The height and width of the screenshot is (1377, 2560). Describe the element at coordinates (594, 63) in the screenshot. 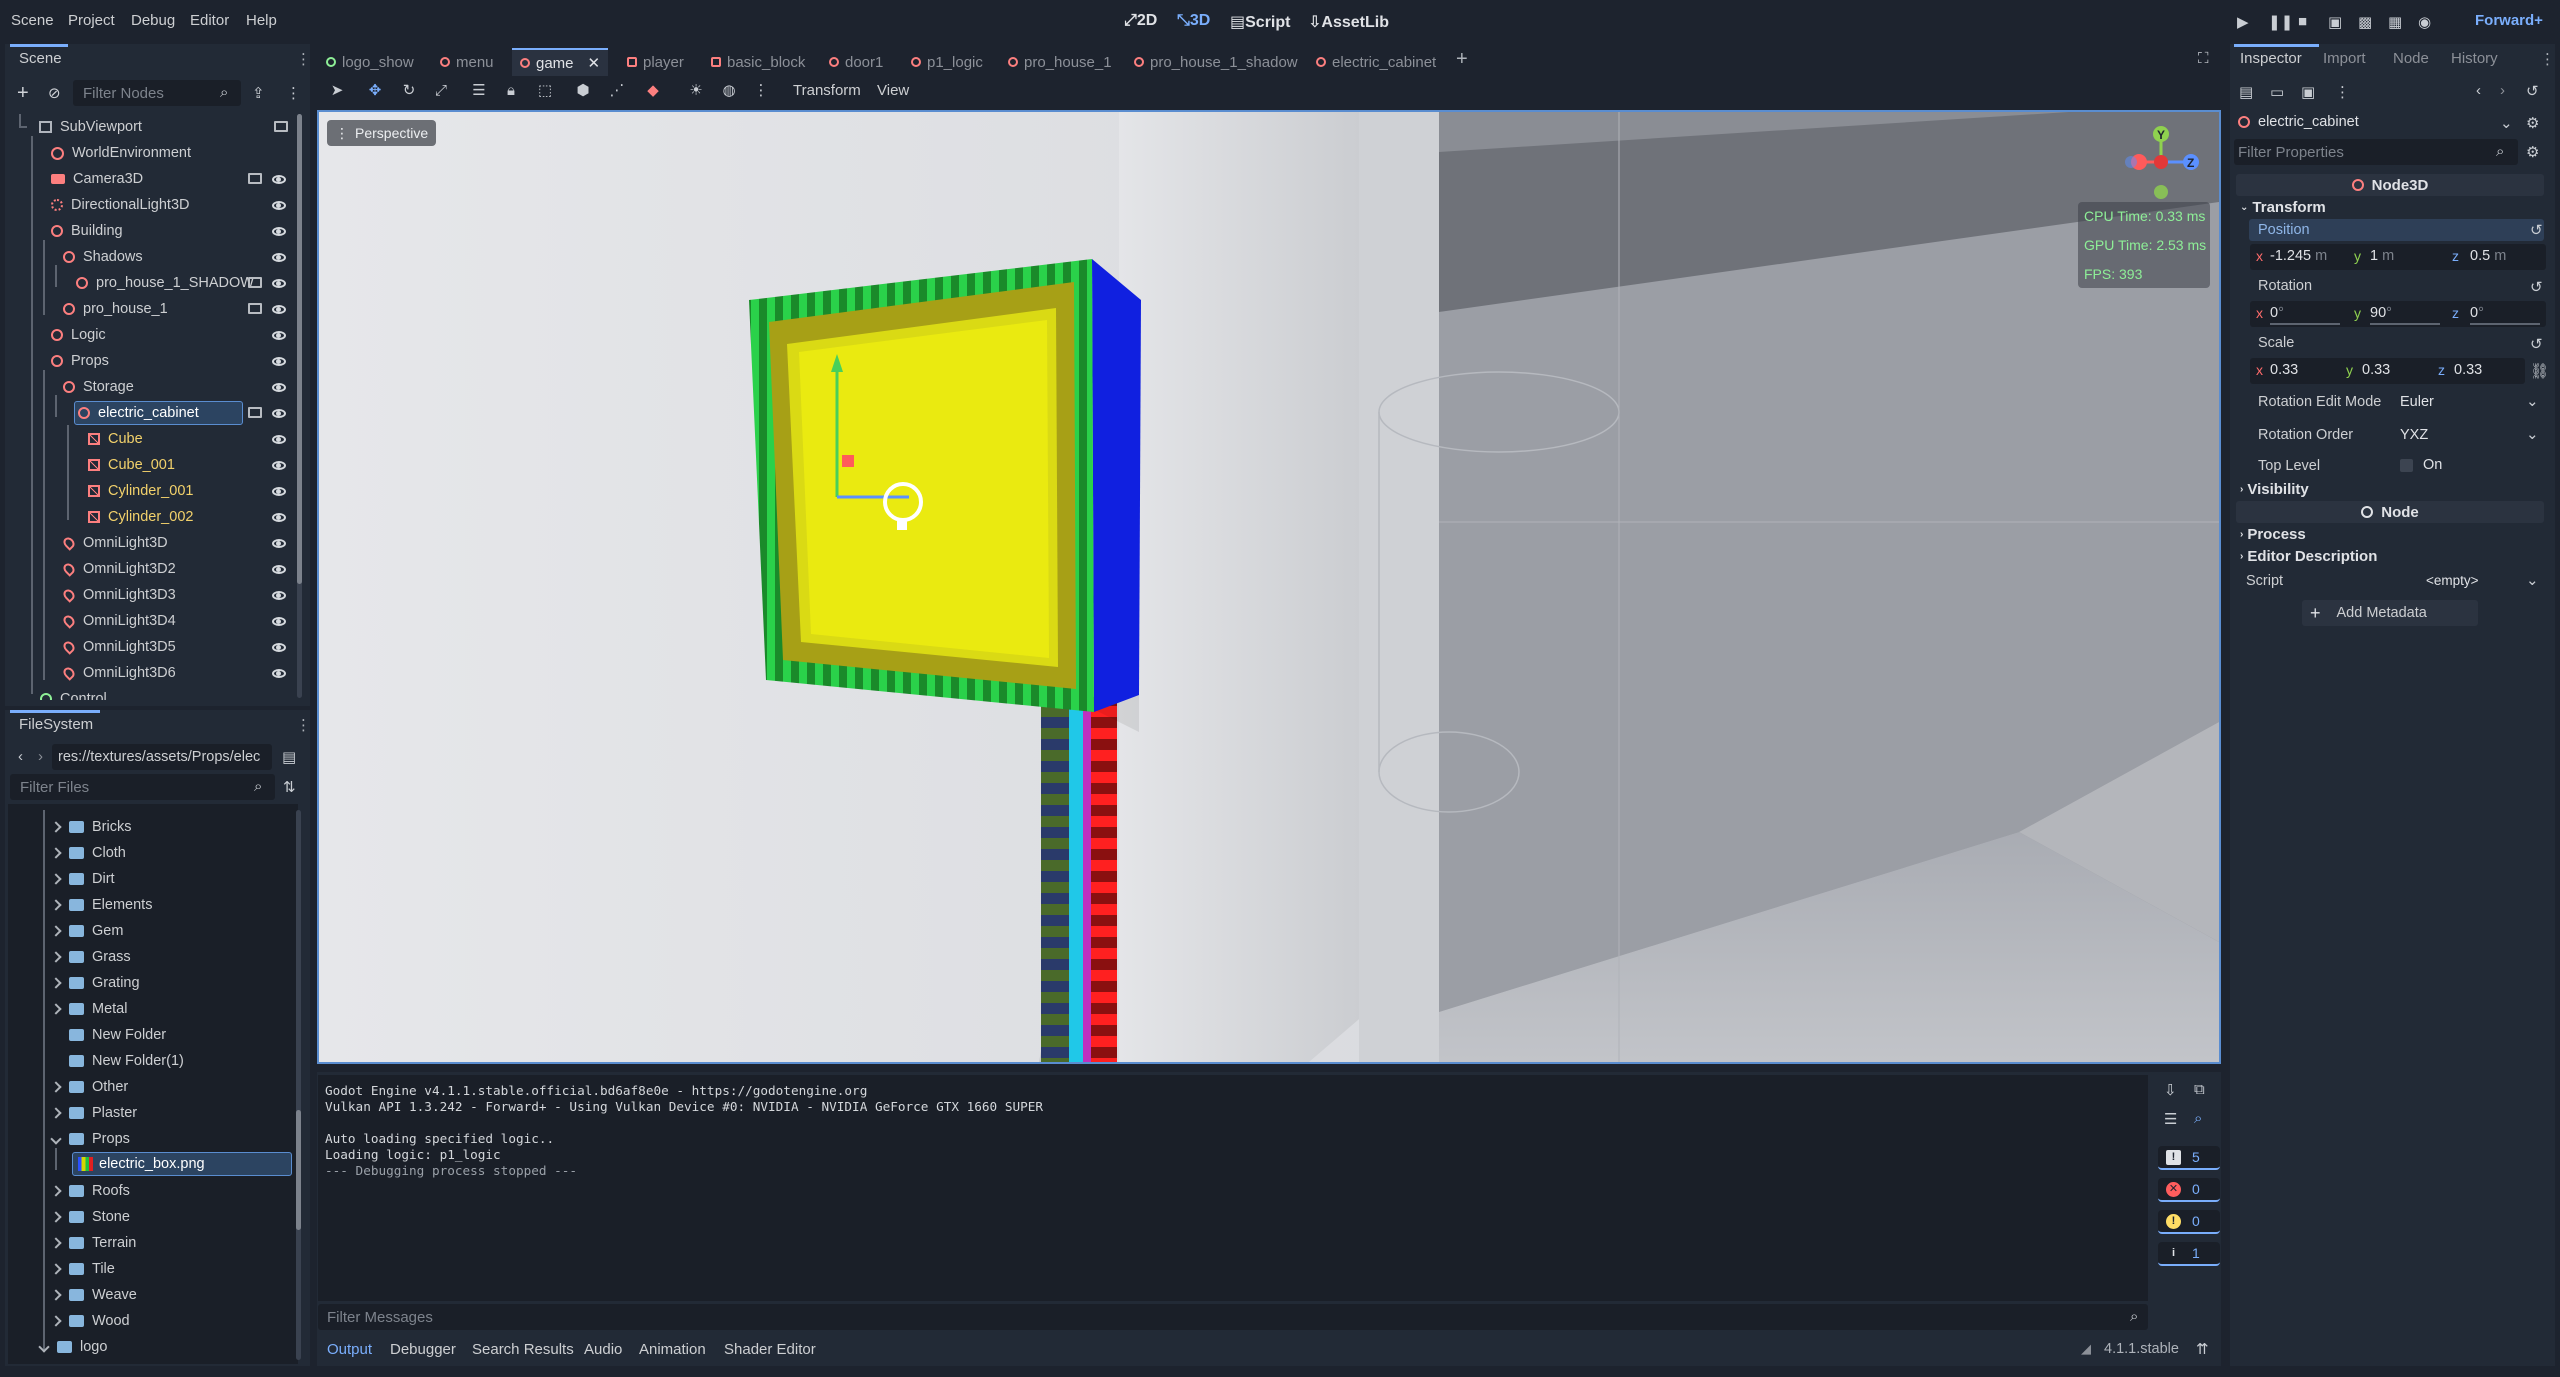

I see `close-tab-icon: ✕` at that location.